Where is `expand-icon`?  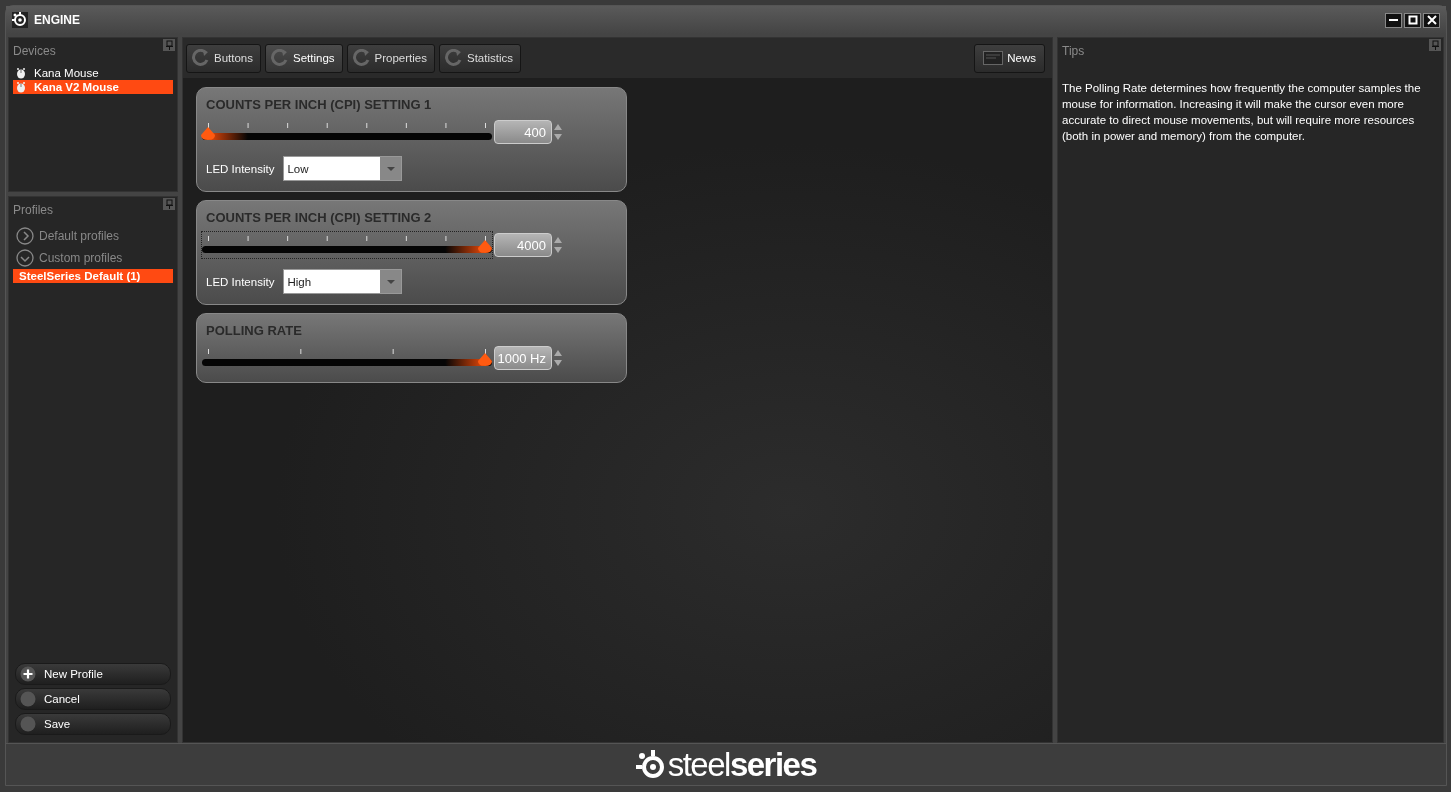 expand-icon is located at coordinates (25, 236).